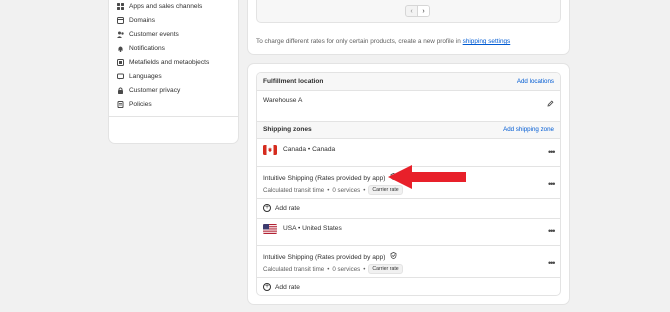 The height and width of the screenshot is (312, 670). Describe the element at coordinates (174, 104) in the screenshot. I see `sidebar-item-policies: Policies` at that location.